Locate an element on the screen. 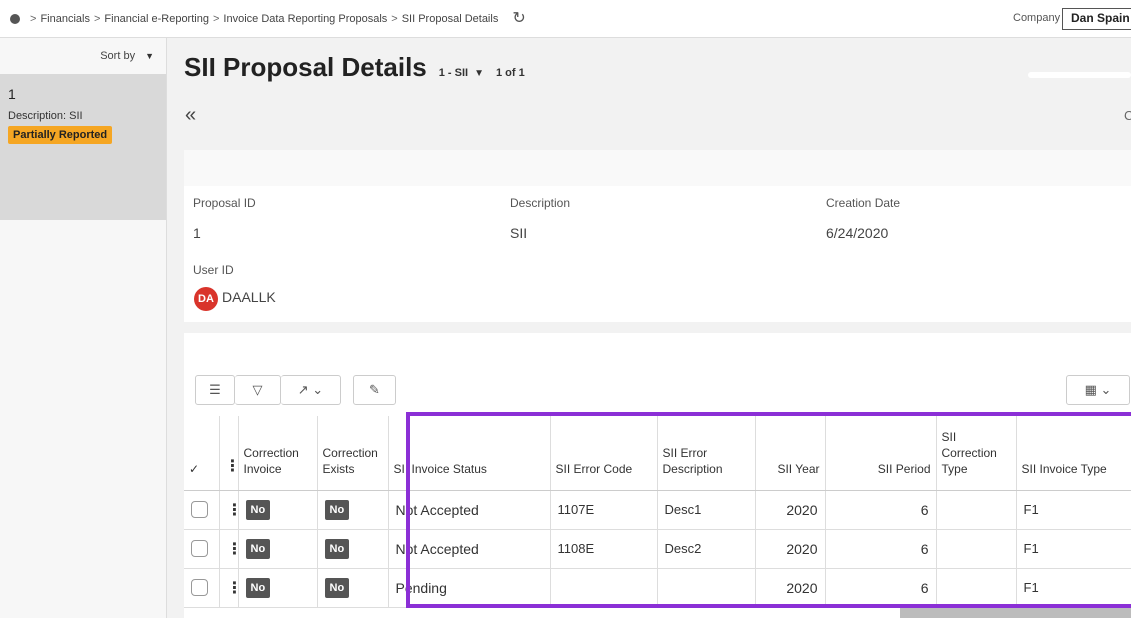 This screenshot has width=1131, height=618. description-value: SII is located at coordinates (519, 233).